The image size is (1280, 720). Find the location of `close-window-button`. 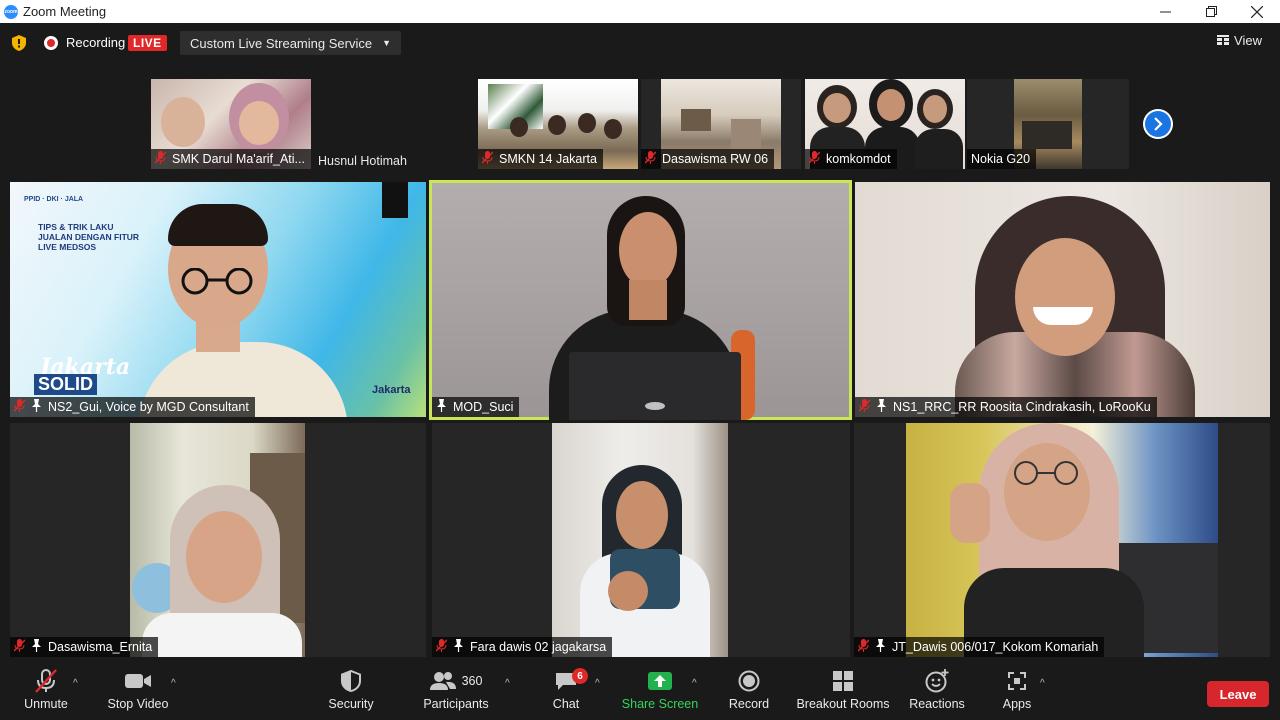

close-window-button is located at coordinates (1257, 11).